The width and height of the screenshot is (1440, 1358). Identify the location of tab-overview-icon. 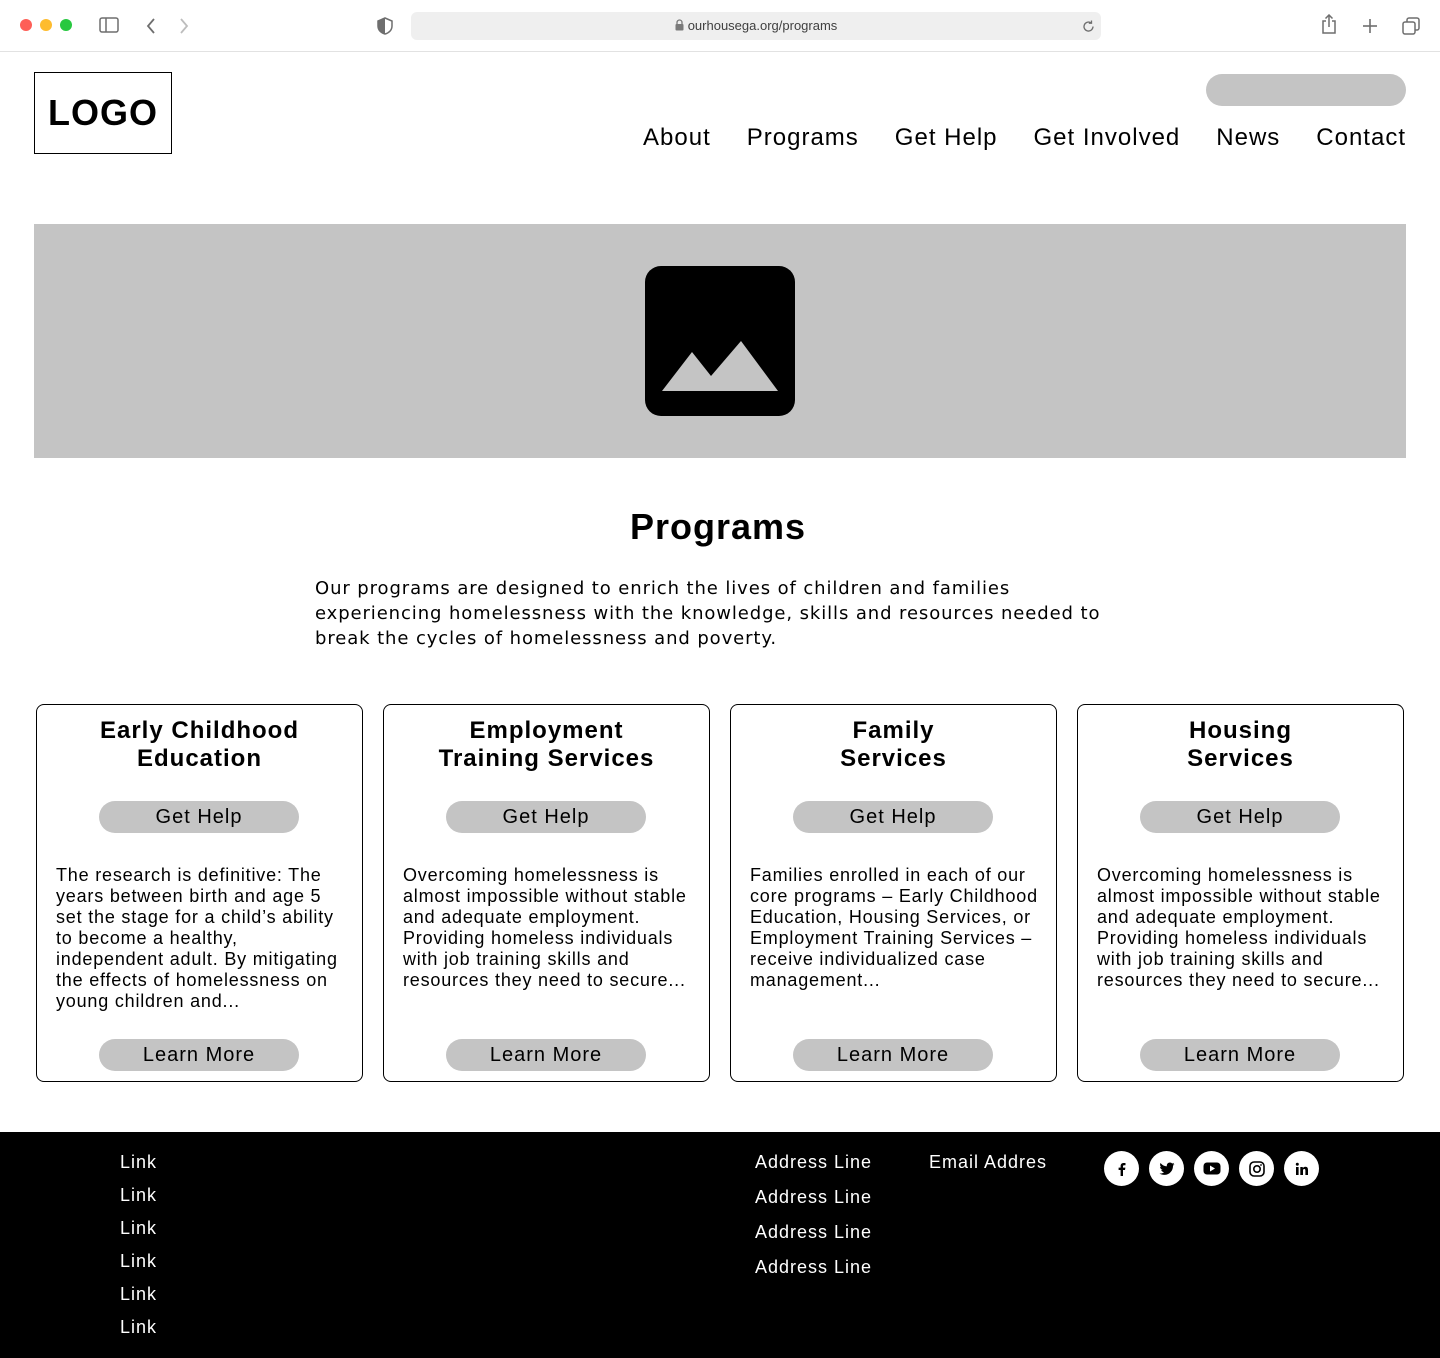
(1411, 26).